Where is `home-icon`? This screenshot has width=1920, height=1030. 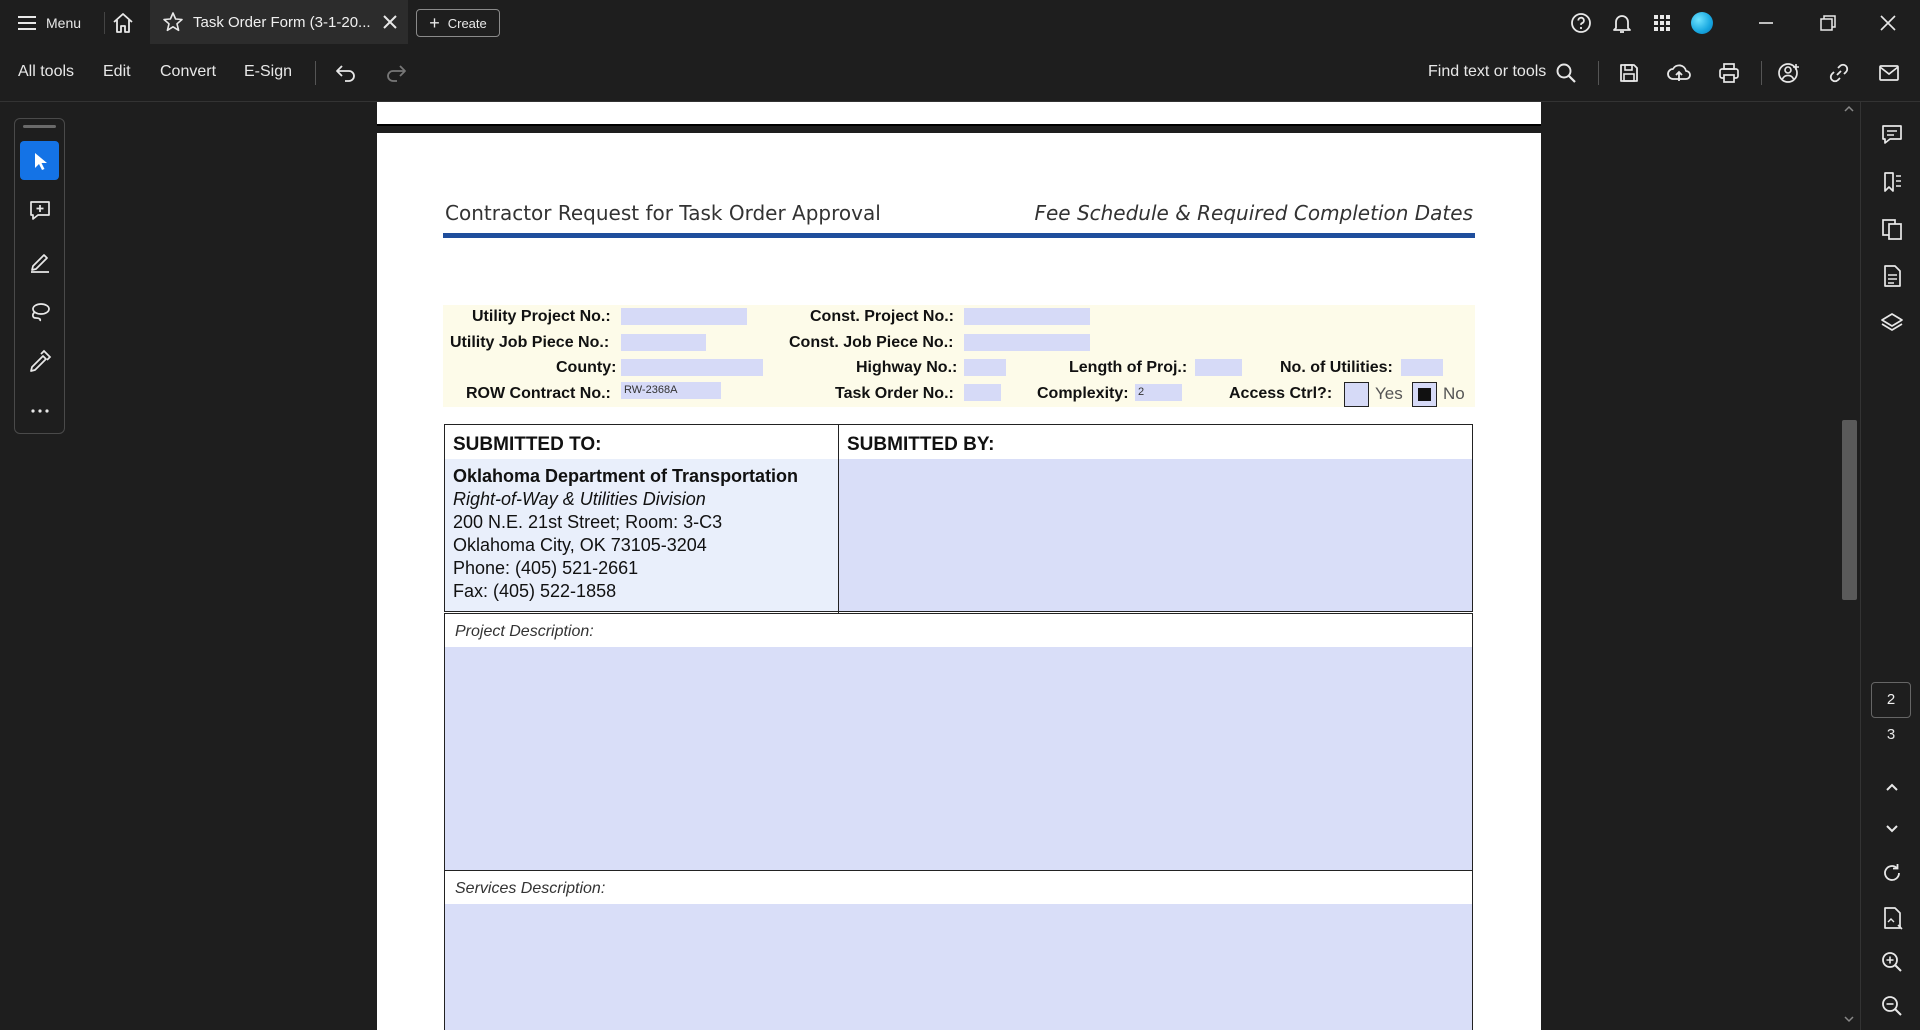 home-icon is located at coordinates (123, 23).